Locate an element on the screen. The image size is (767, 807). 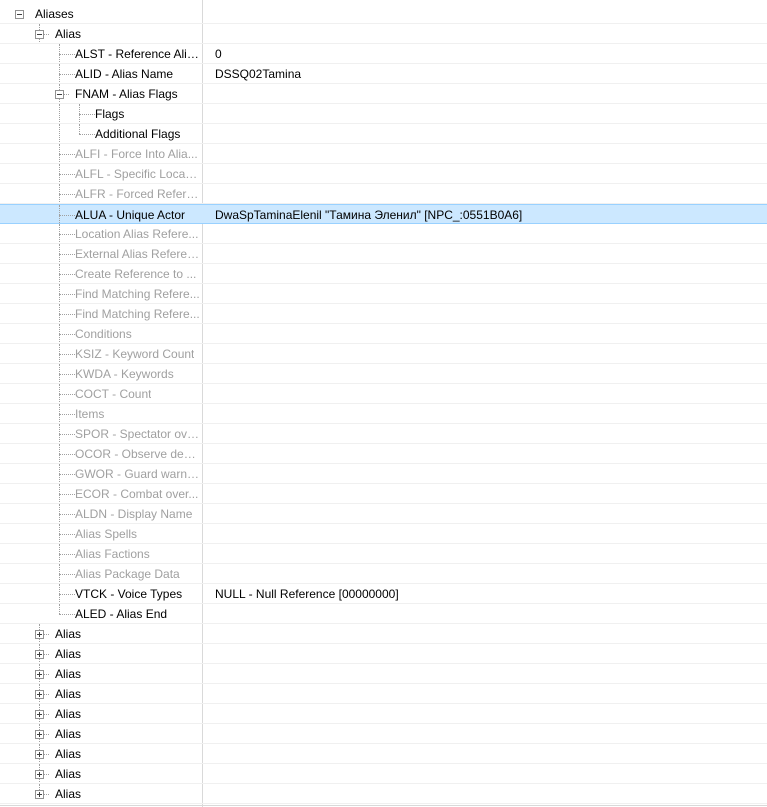
tree-row: Conditions is located at coordinates (383, 334).